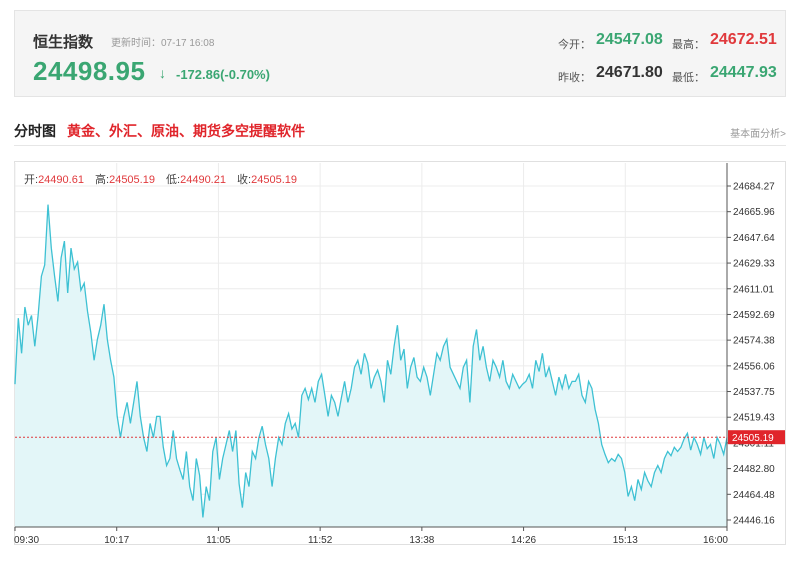  Describe the element at coordinates (754, 264) in the screenshot. I see `y-tick-label: 24629.33` at that location.